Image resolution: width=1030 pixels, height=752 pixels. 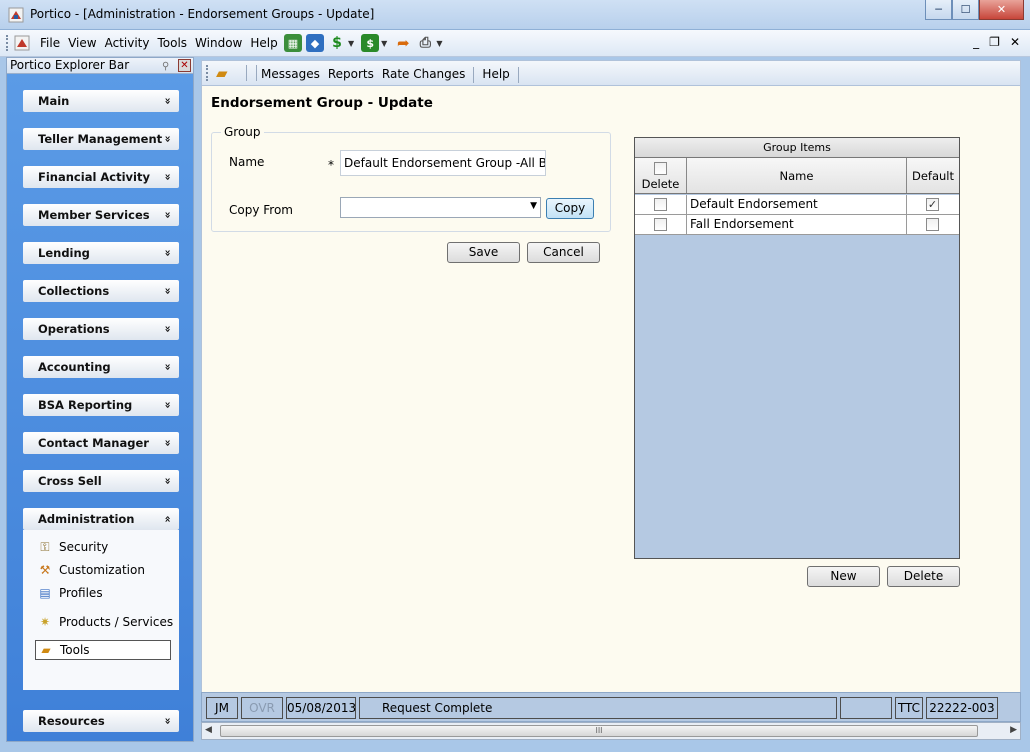 What do you see at coordinates (168, 65) in the screenshot?
I see `pin-icon: ⚲` at bounding box center [168, 65].